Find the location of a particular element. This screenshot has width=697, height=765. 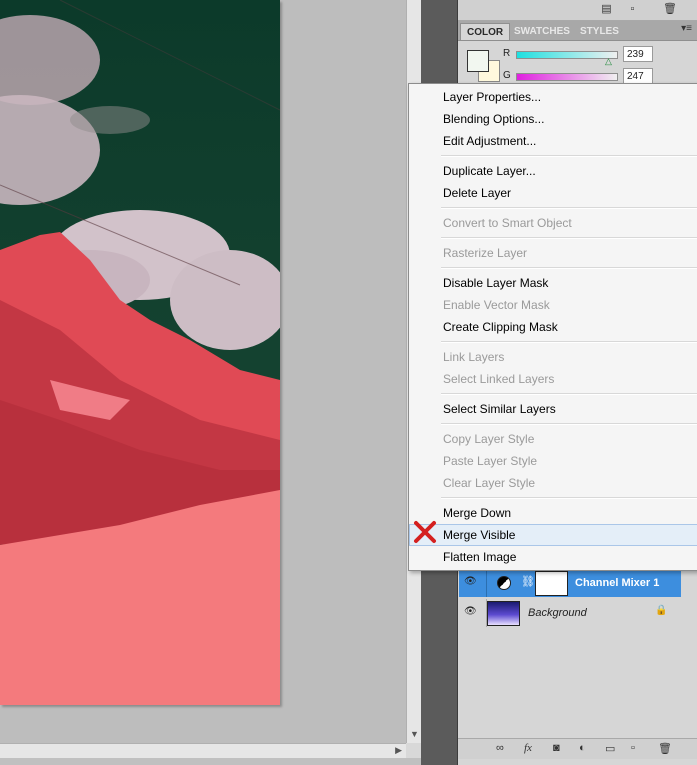

layer-name: Channel Mixer 1 is located at coordinates (617, 583).